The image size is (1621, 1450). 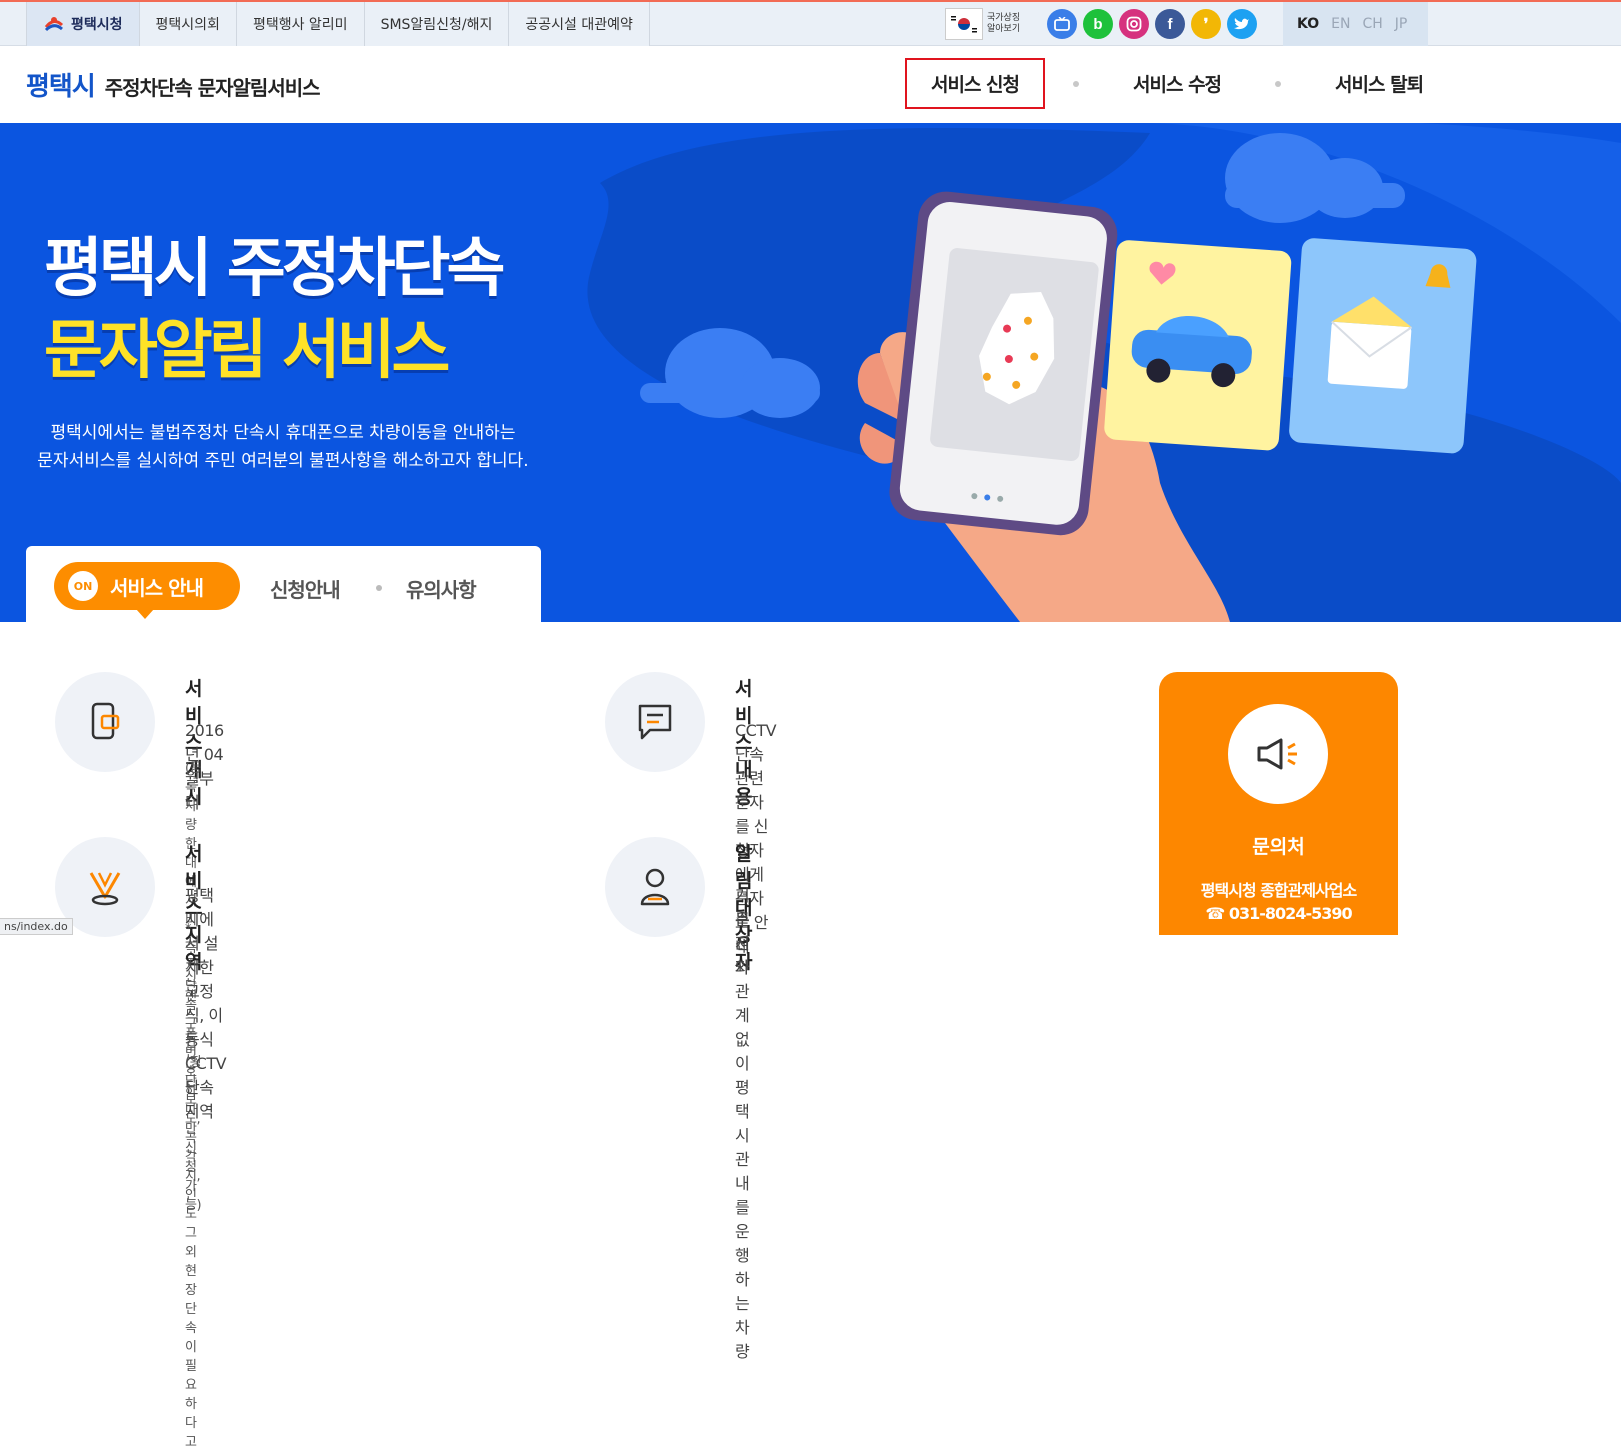 I want to click on city-logo-icon, so click(x=54, y=24).